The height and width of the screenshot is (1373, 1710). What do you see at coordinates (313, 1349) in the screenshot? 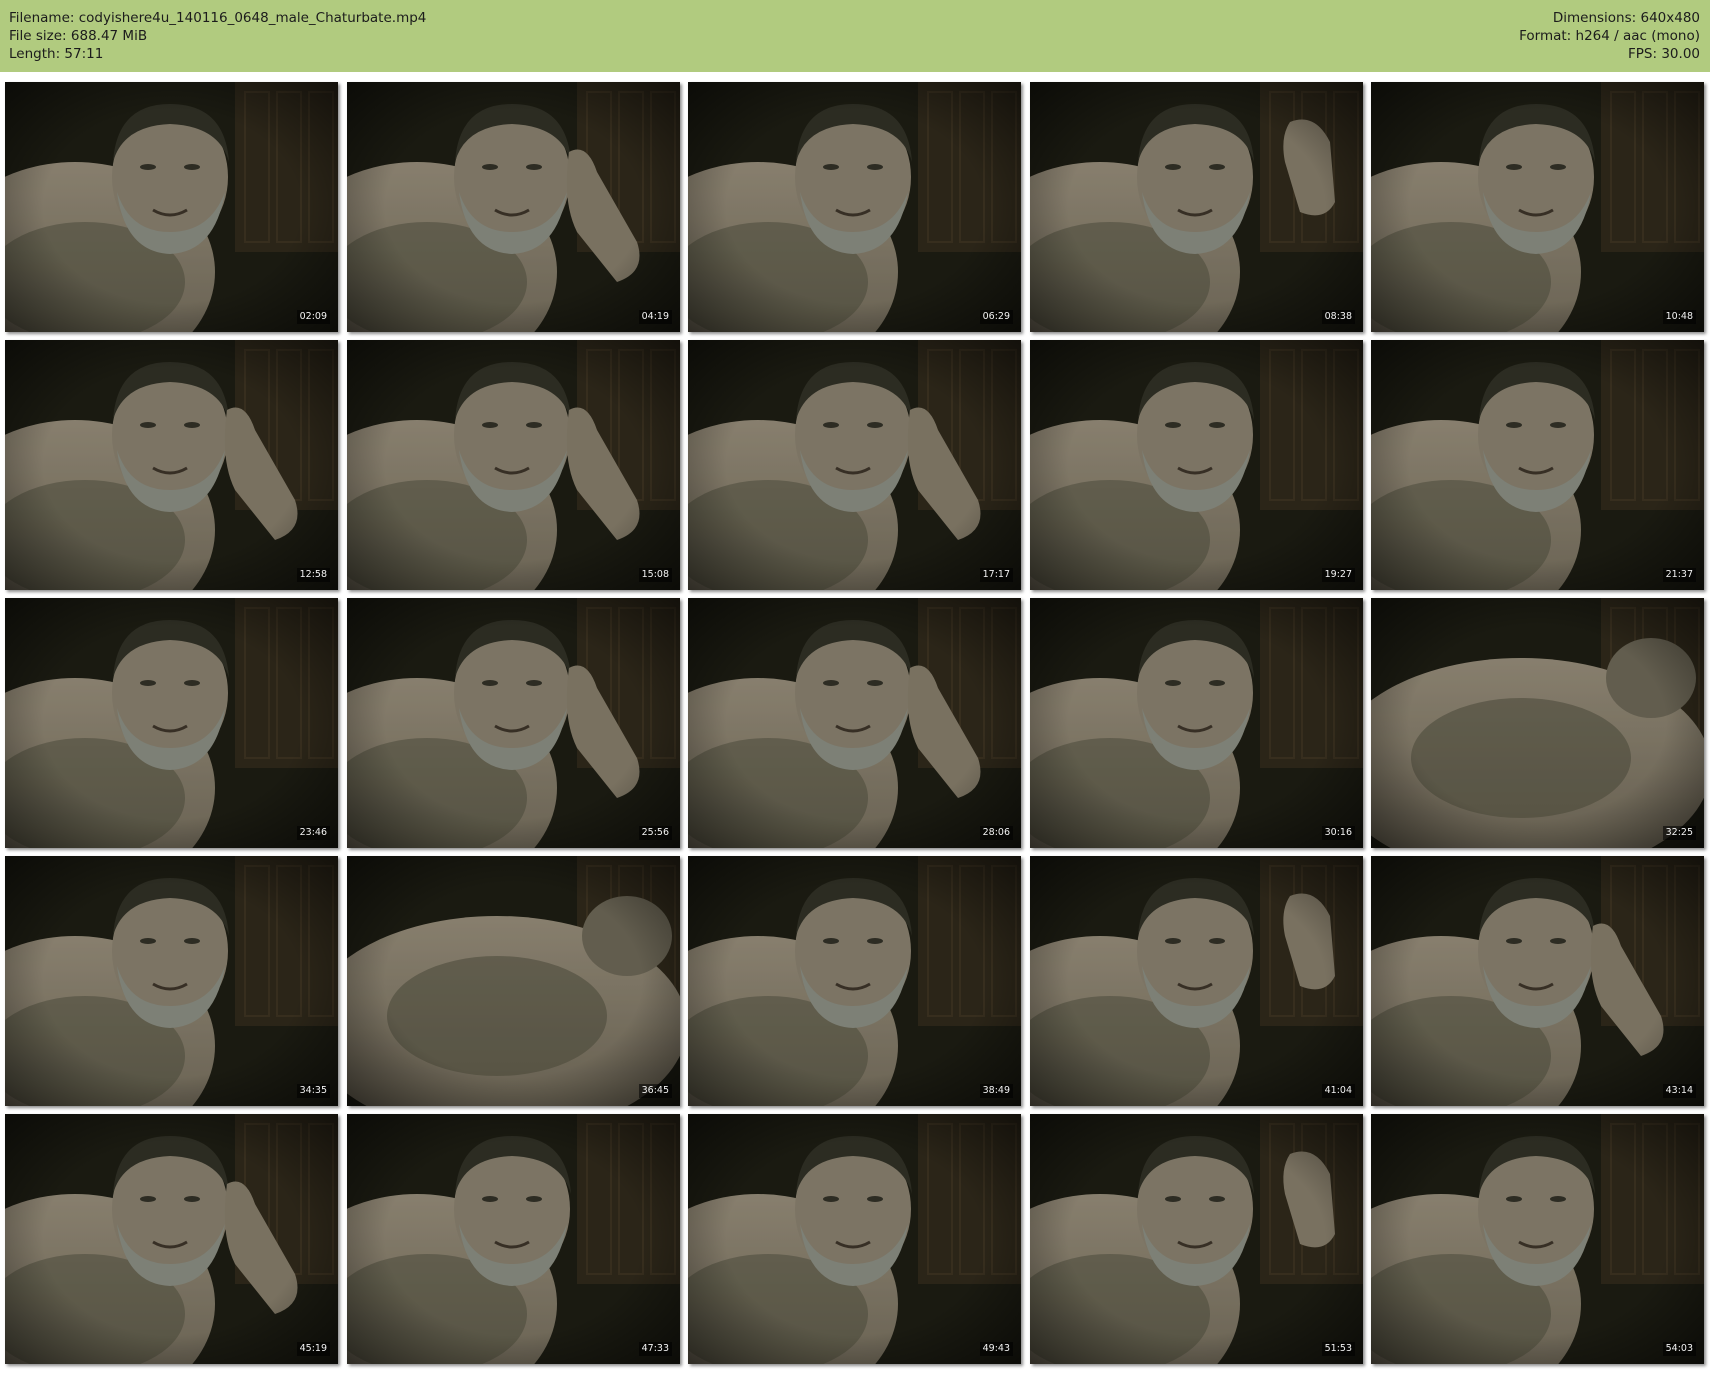
I see `frame-timestamp: 45:19` at bounding box center [313, 1349].